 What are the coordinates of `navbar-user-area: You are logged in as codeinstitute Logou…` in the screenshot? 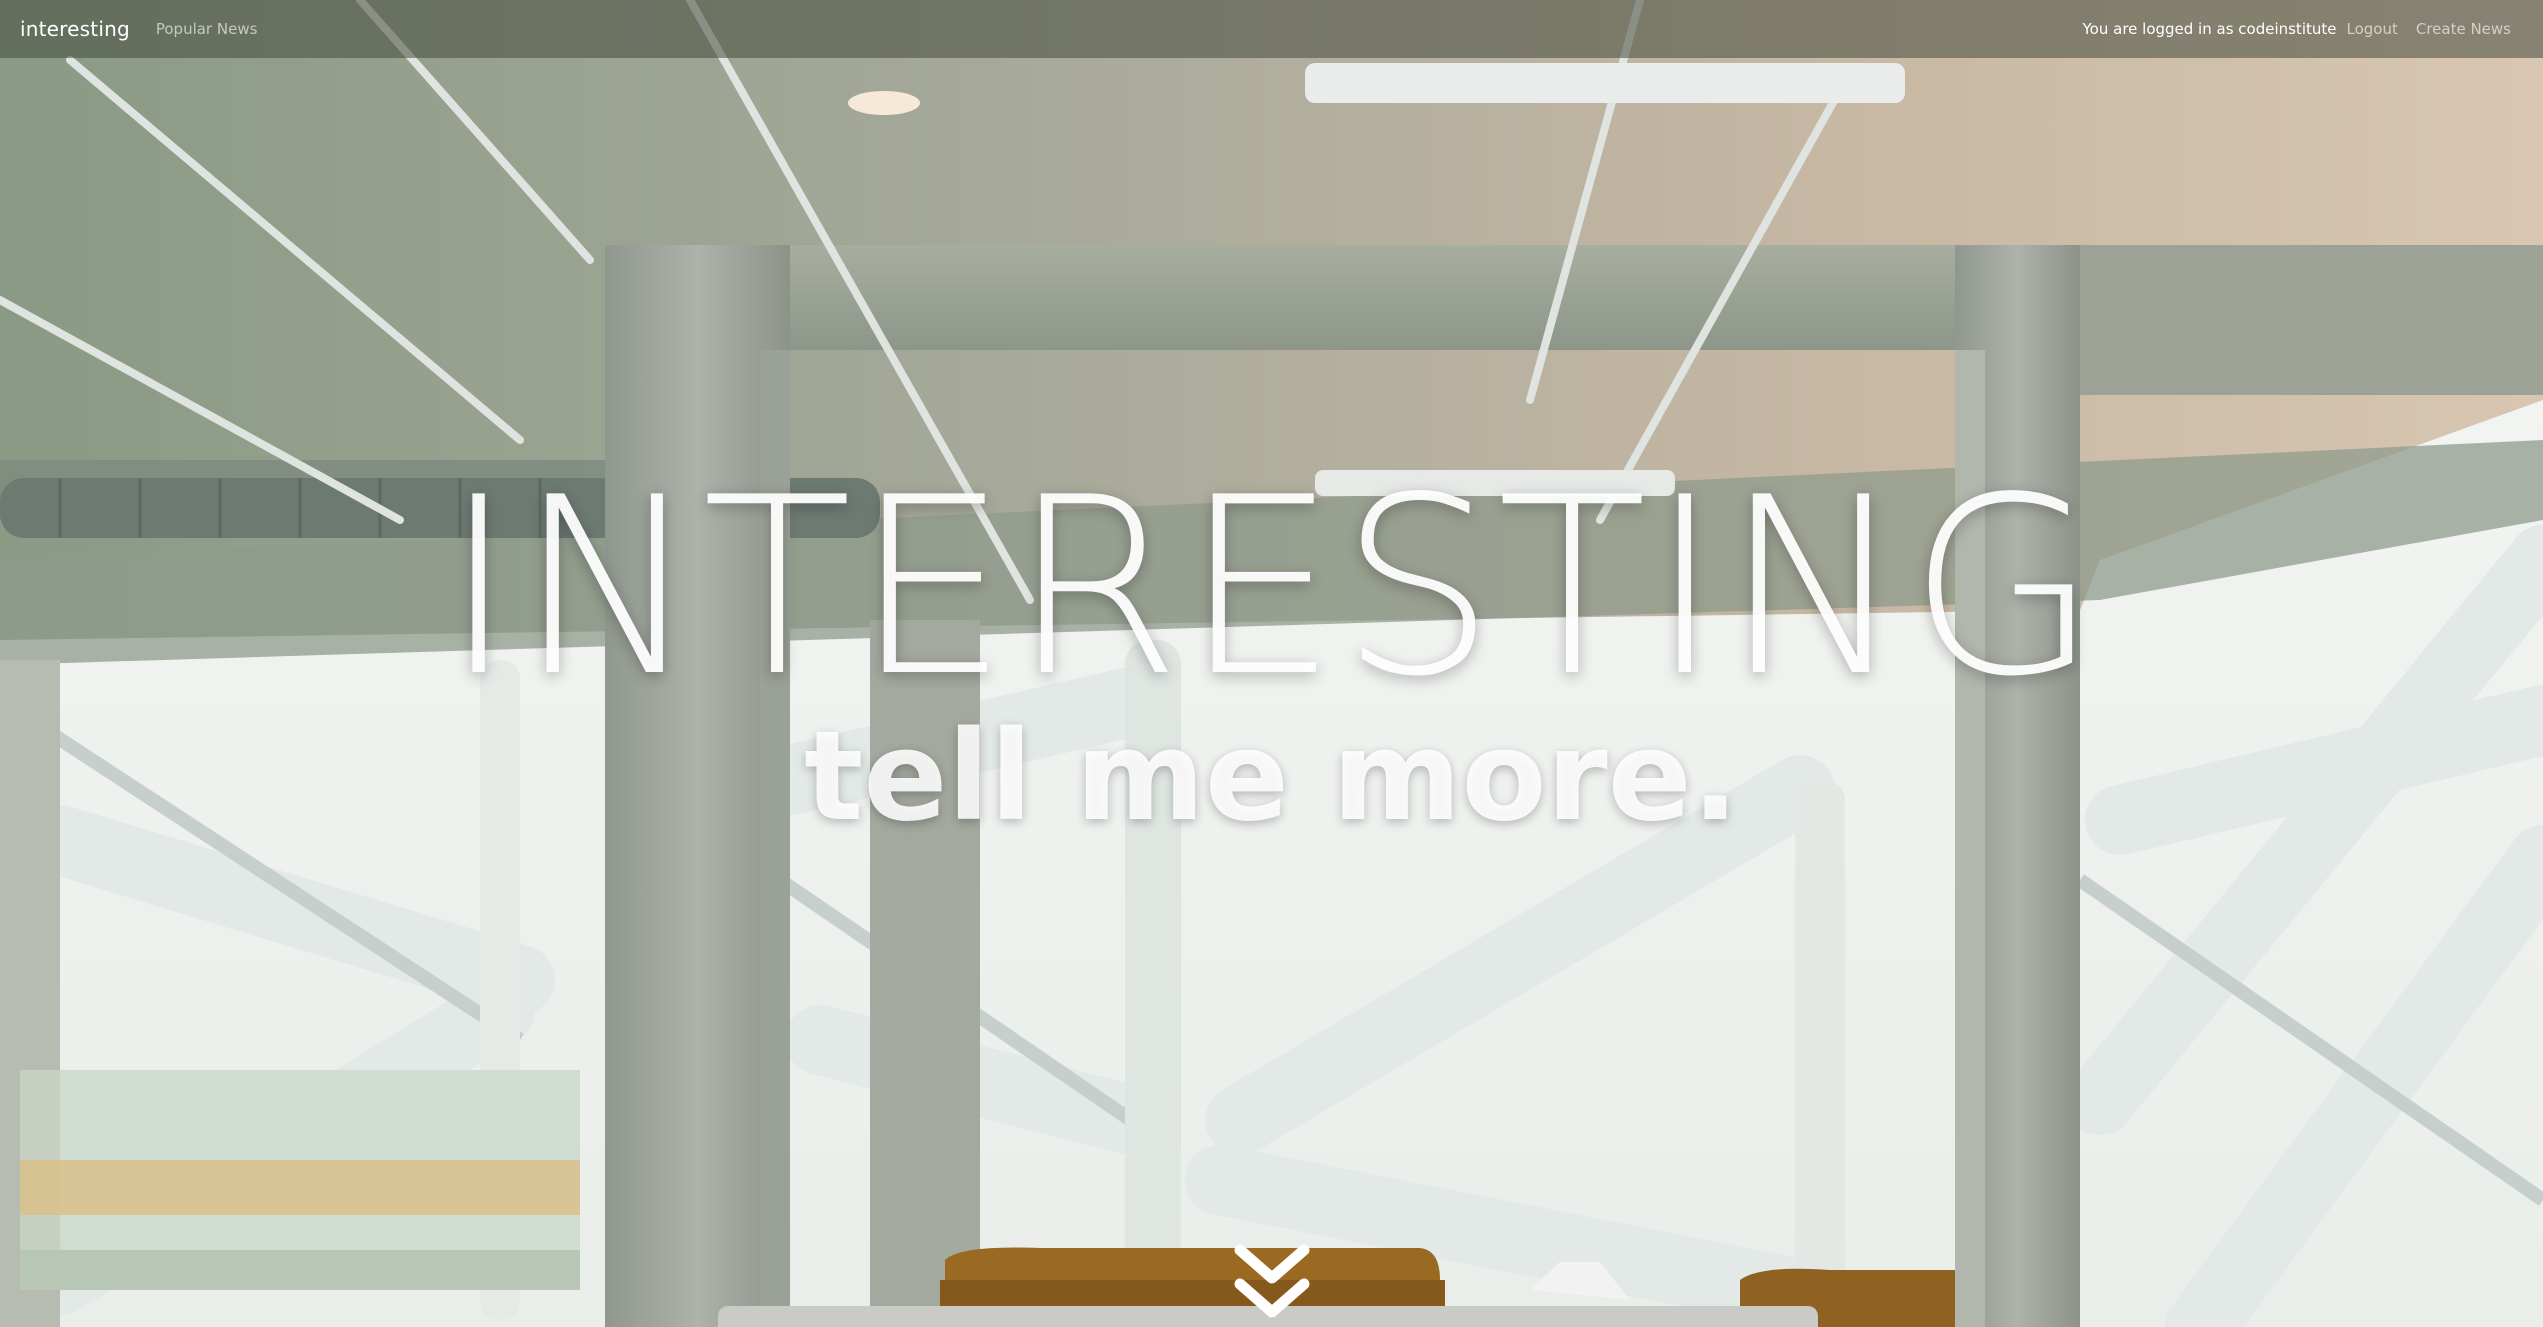 It's located at (2297, 29).